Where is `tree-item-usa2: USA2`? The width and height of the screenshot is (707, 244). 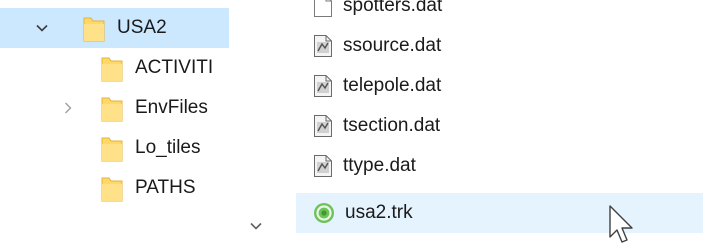 tree-item-usa2: USA2 is located at coordinates (114, 28).